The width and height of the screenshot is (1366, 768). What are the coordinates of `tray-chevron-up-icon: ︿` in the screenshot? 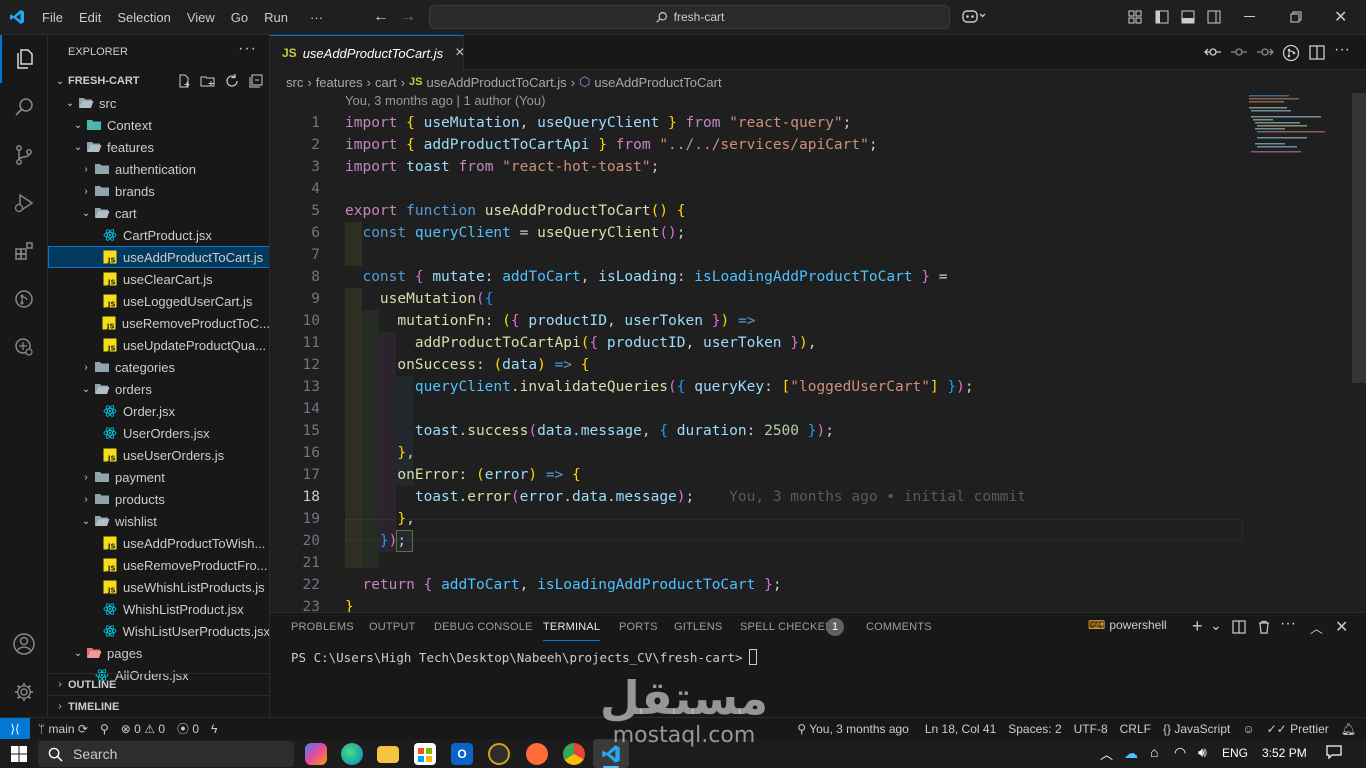 It's located at (1106, 753).